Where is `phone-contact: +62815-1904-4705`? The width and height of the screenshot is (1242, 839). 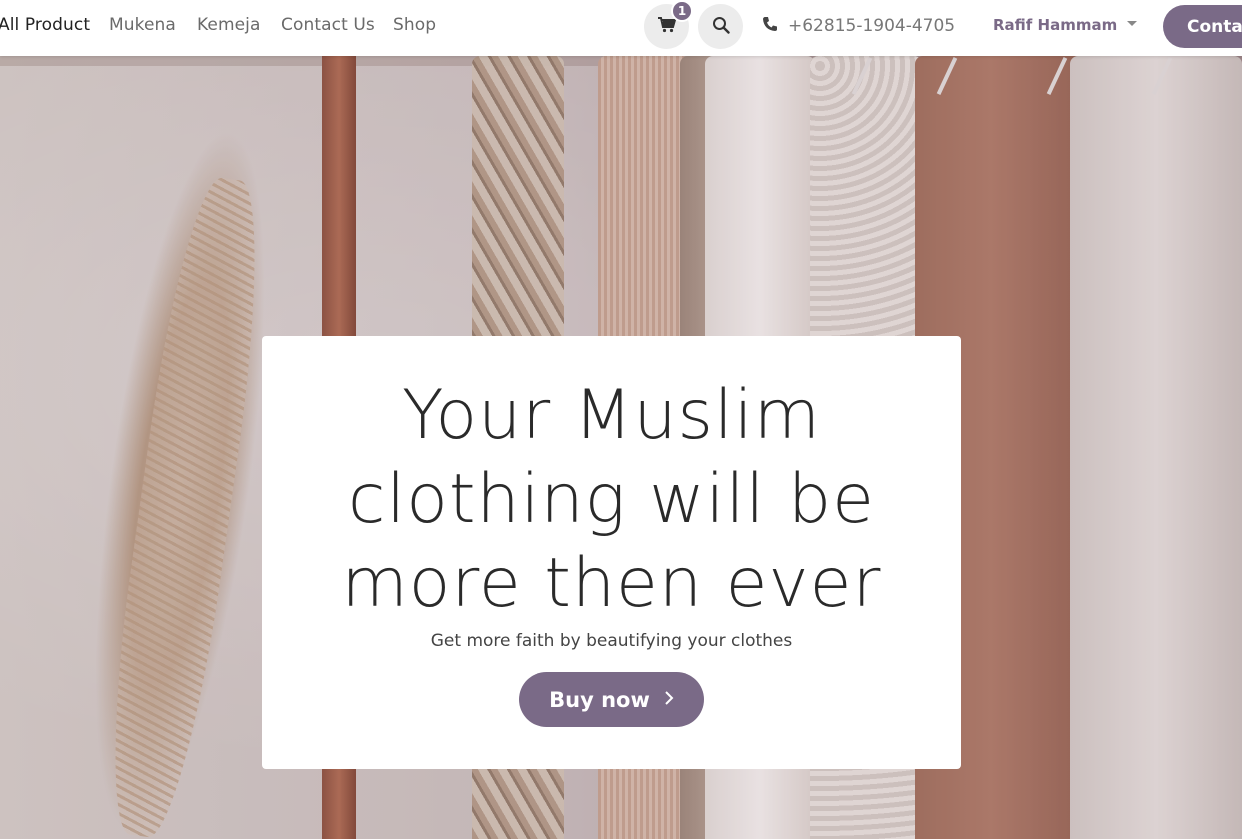 phone-contact: +62815-1904-4705 is located at coordinates (858, 26).